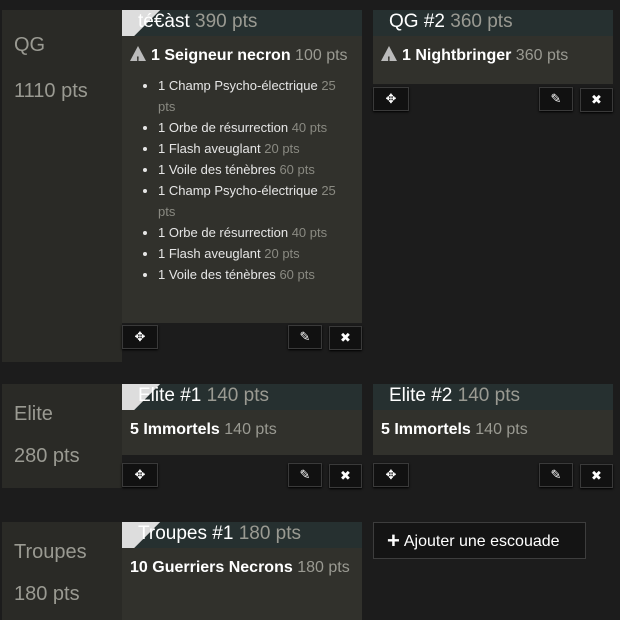 Image resolution: width=620 pixels, height=620 pixels. I want to click on category-points: 280 pts, so click(47, 456).